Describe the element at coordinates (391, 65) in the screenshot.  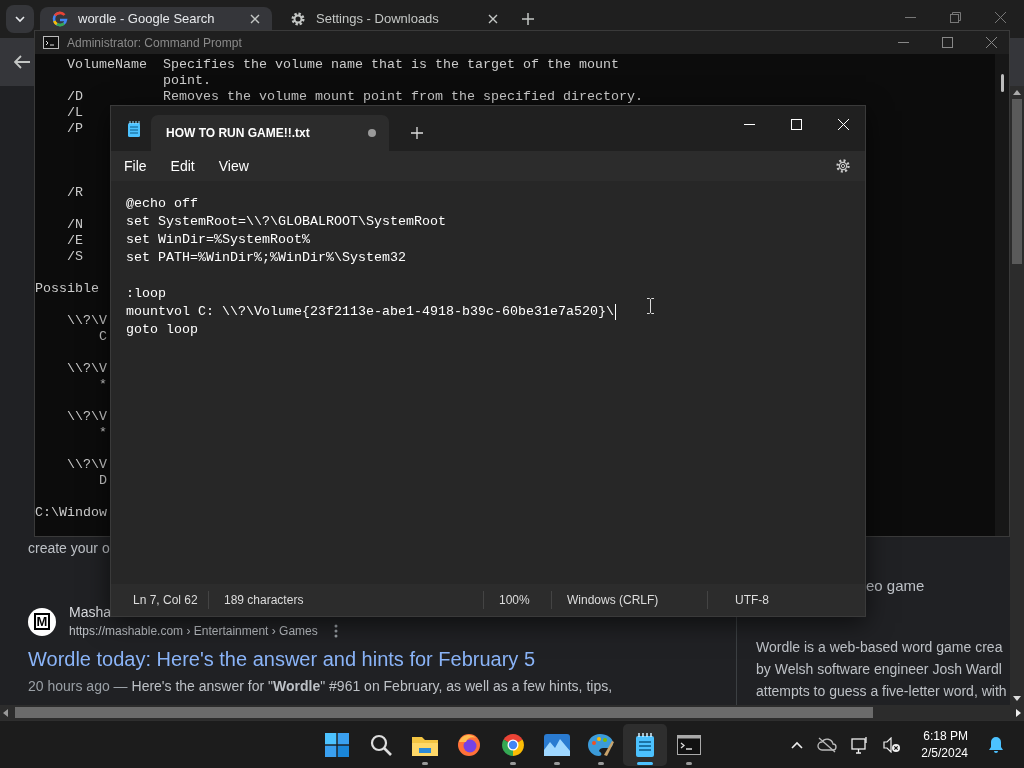
I see `option-description: Specifies the volume name that is the target of the mount` at that location.